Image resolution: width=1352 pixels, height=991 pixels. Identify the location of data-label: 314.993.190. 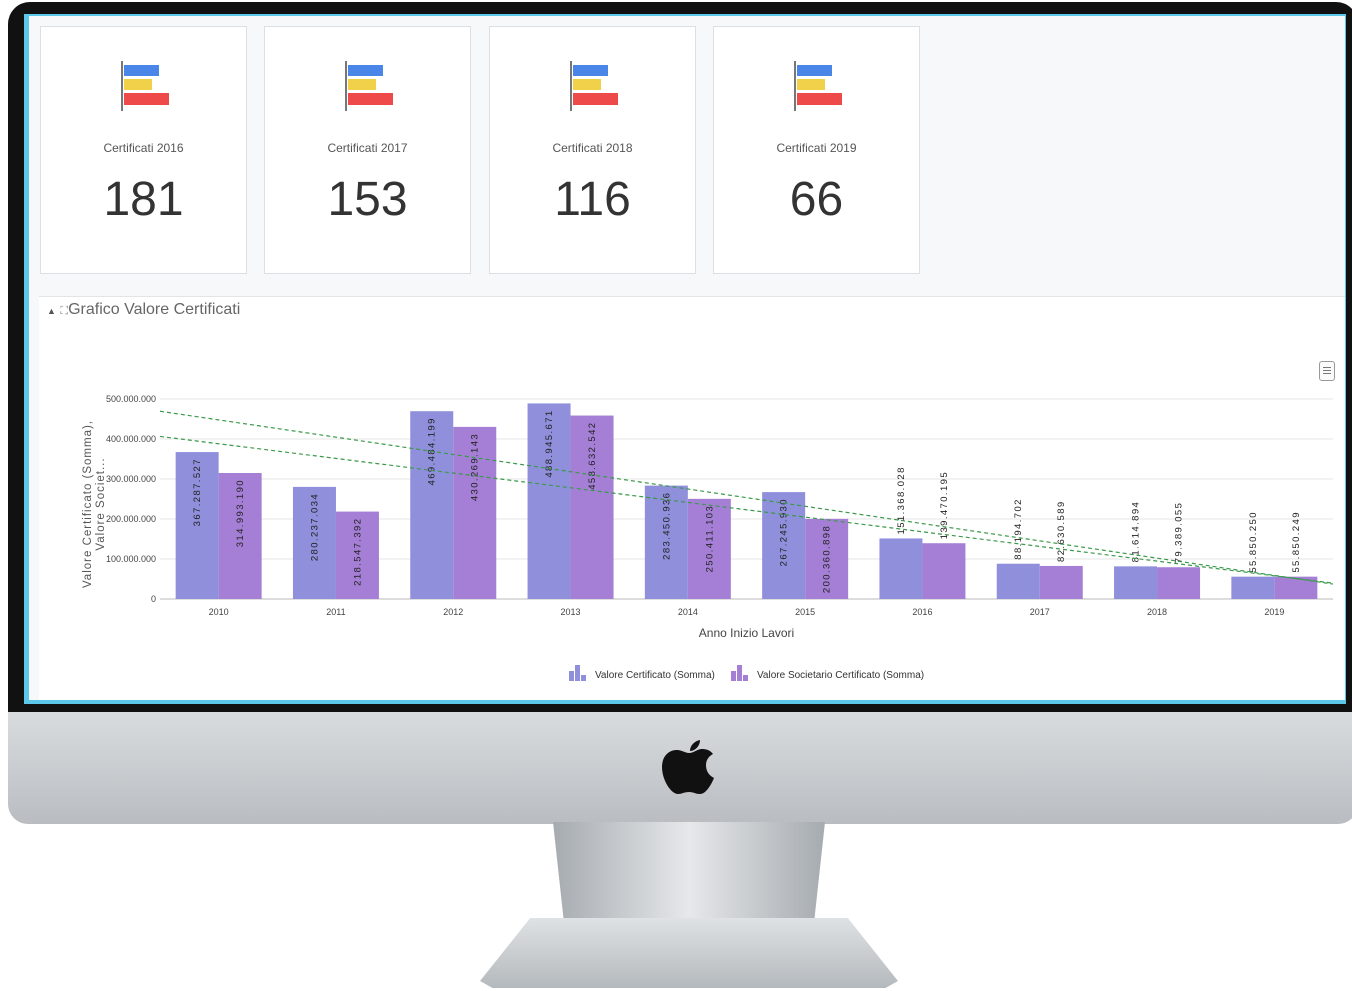
(240, 513).